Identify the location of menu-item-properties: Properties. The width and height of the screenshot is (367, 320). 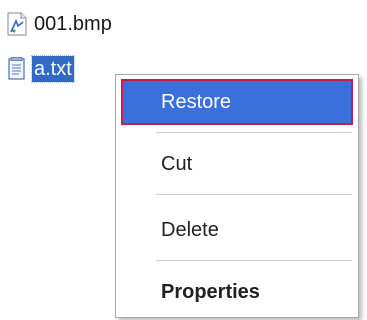
(237, 292).